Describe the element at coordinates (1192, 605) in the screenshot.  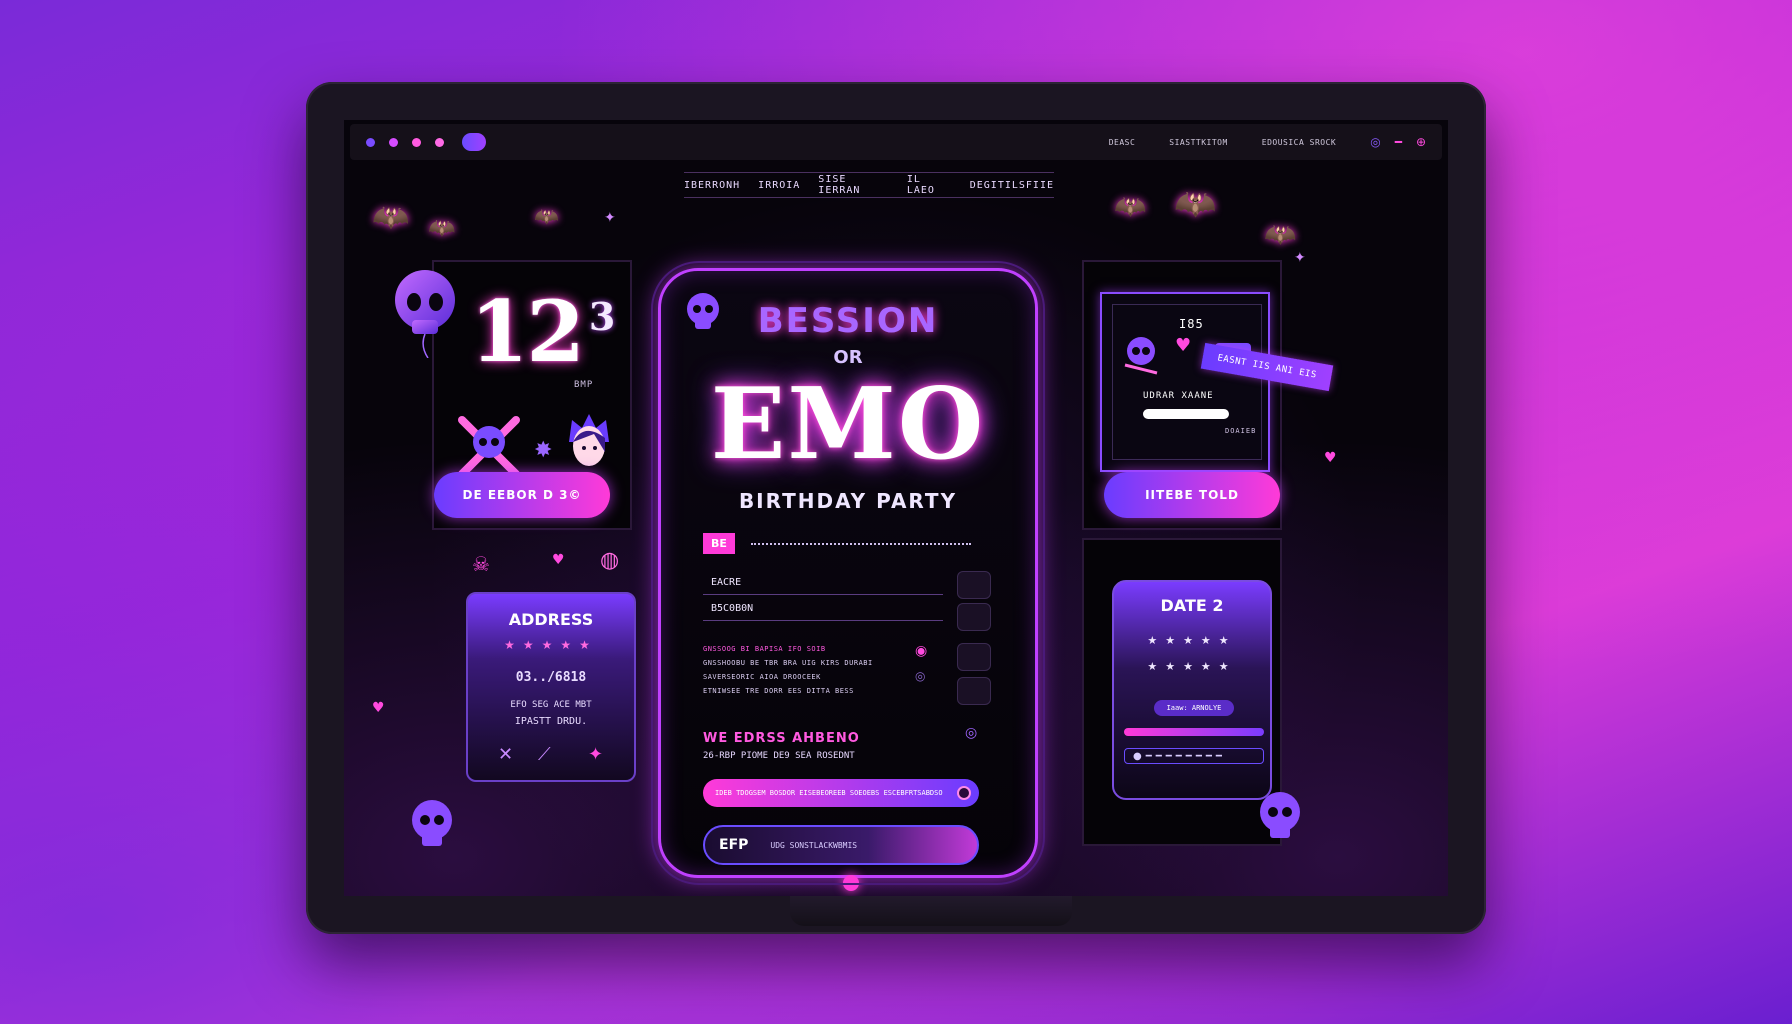
I see `date-title: DATE 2` at that location.